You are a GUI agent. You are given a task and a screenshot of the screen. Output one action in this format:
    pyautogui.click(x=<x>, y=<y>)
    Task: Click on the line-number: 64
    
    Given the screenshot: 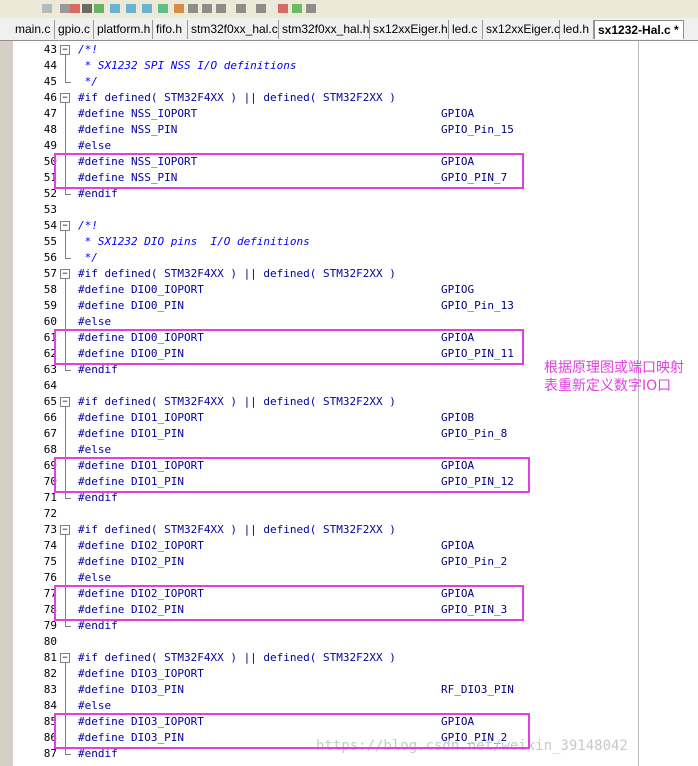 What is the action you would take?
    pyautogui.click(x=50, y=385)
    